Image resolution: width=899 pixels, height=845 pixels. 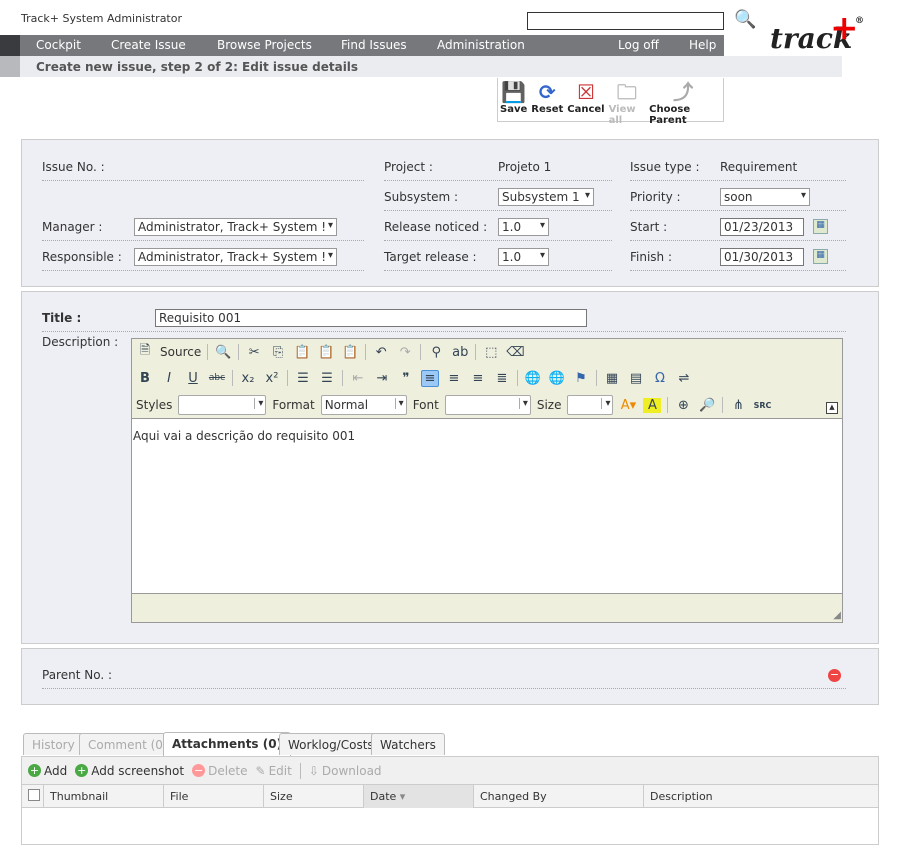 What do you see at coordinates (235, 227) in the screenshot?
I see `manager-select: Administrator, Track+ System !` at bounding box center [235, 227].